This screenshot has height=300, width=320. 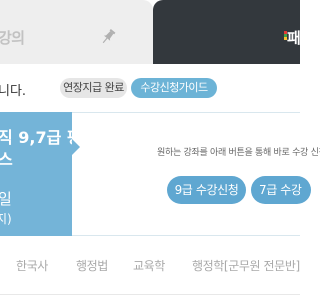 I want to click on tab-accent-bar, so click(x=285, y=35).